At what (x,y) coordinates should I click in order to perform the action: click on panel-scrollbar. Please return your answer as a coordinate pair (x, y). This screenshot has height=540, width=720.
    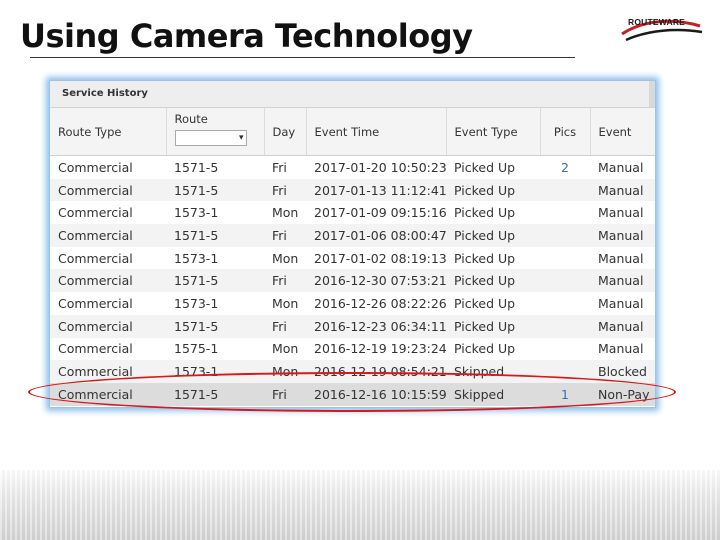
    Looking at the image, I should click on (652, 94).